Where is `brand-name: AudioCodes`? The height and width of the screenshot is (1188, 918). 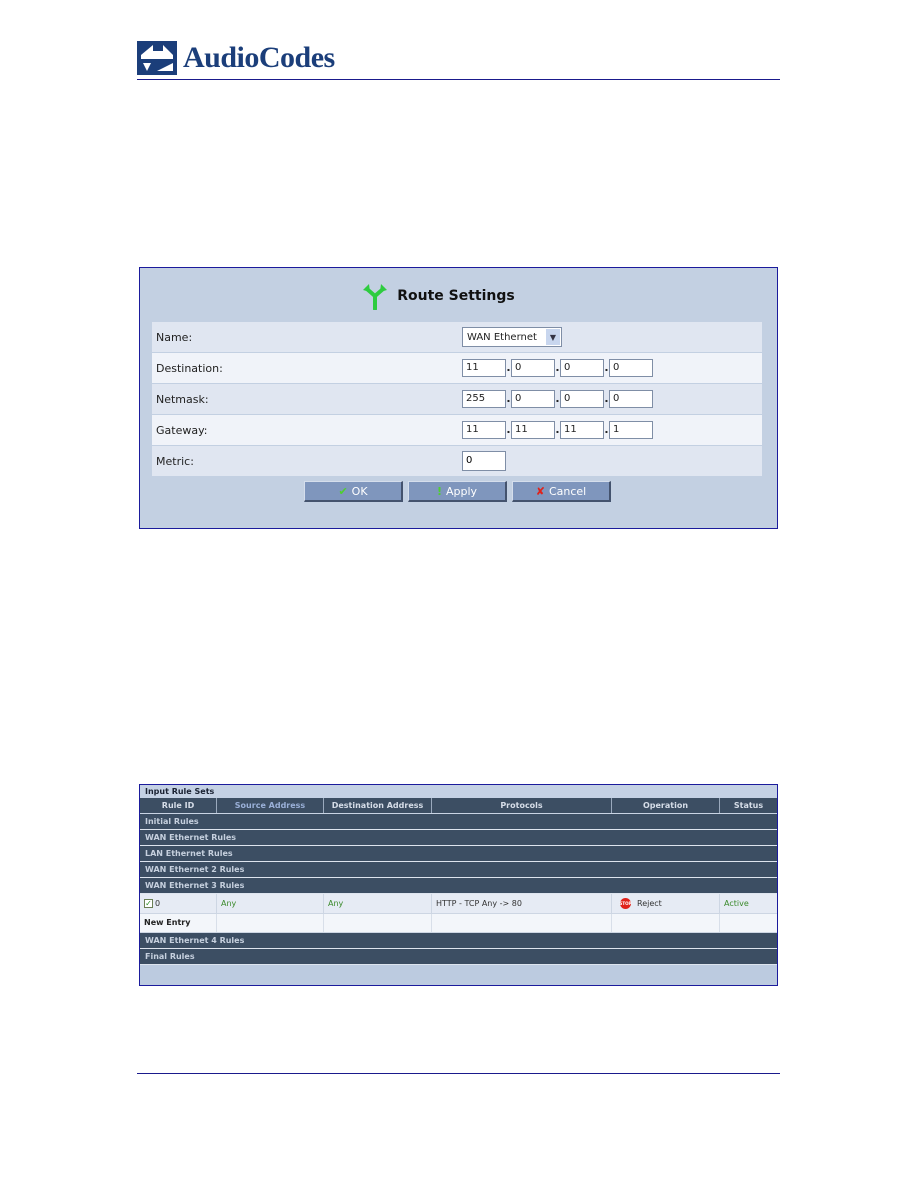
brand-name: AudioCodes is located at coordinates (259, 57).